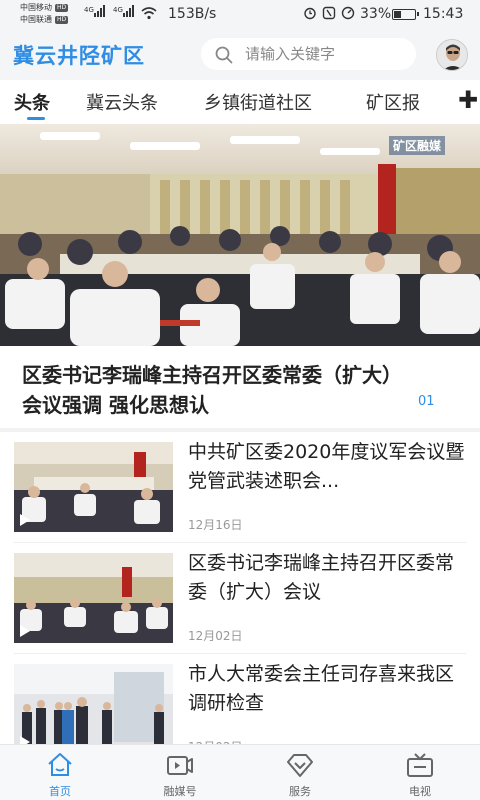 This screenshot has width=480, height=800. I want to click on news-title: 市人大常委会主任司存喜来我区调研检查, so click(321, 688).